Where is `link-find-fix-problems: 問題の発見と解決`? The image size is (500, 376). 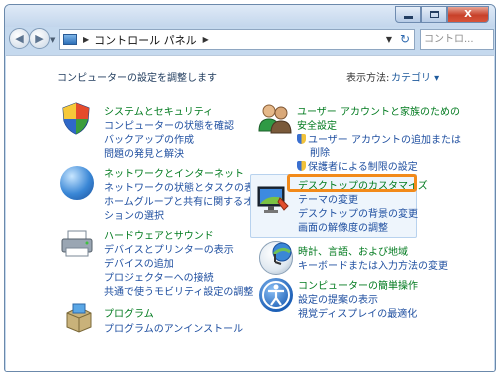 link-find-fix-problems: 問題の発見と解決 is located at coordinates (144, 152).